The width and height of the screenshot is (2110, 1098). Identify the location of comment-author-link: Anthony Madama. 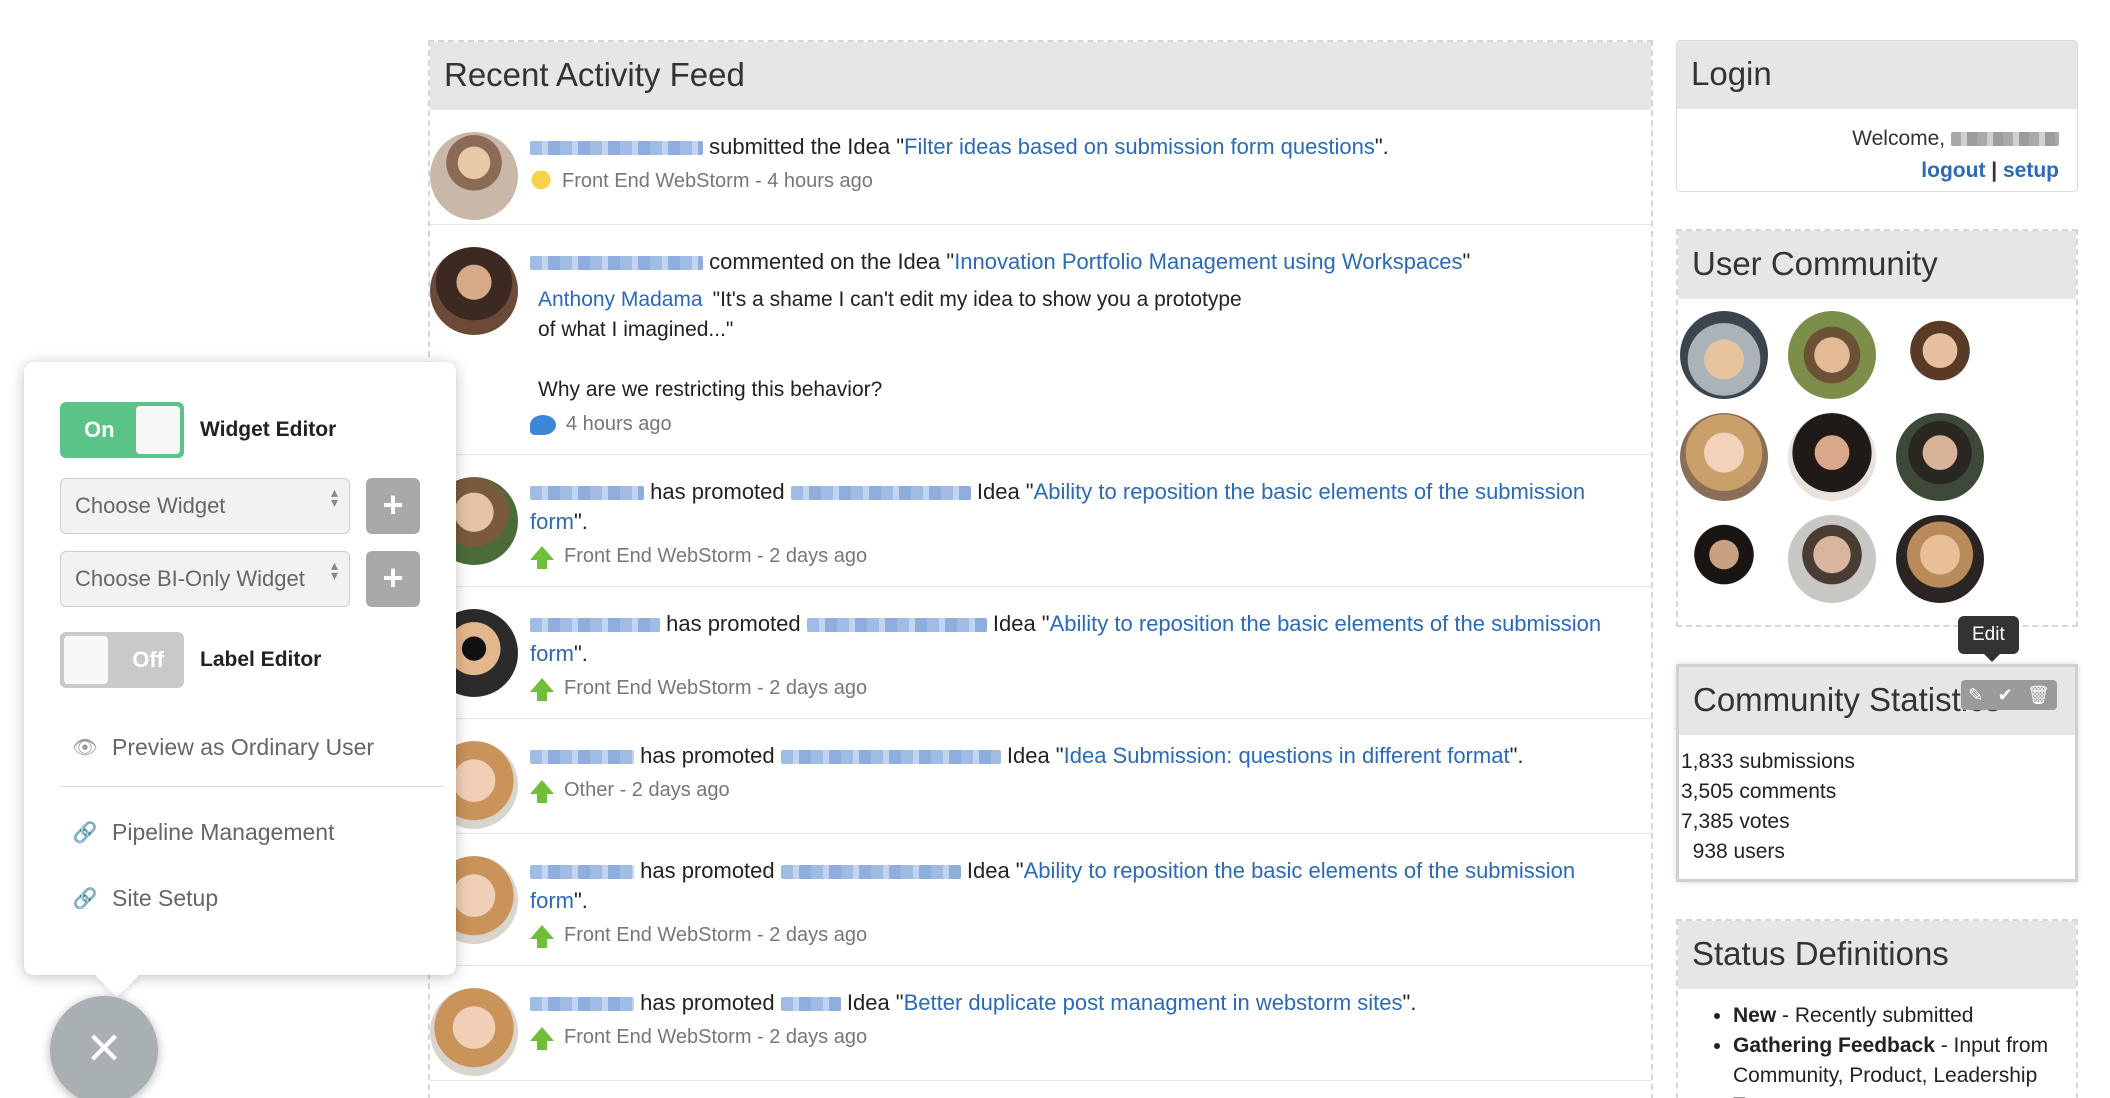
(620, 299).